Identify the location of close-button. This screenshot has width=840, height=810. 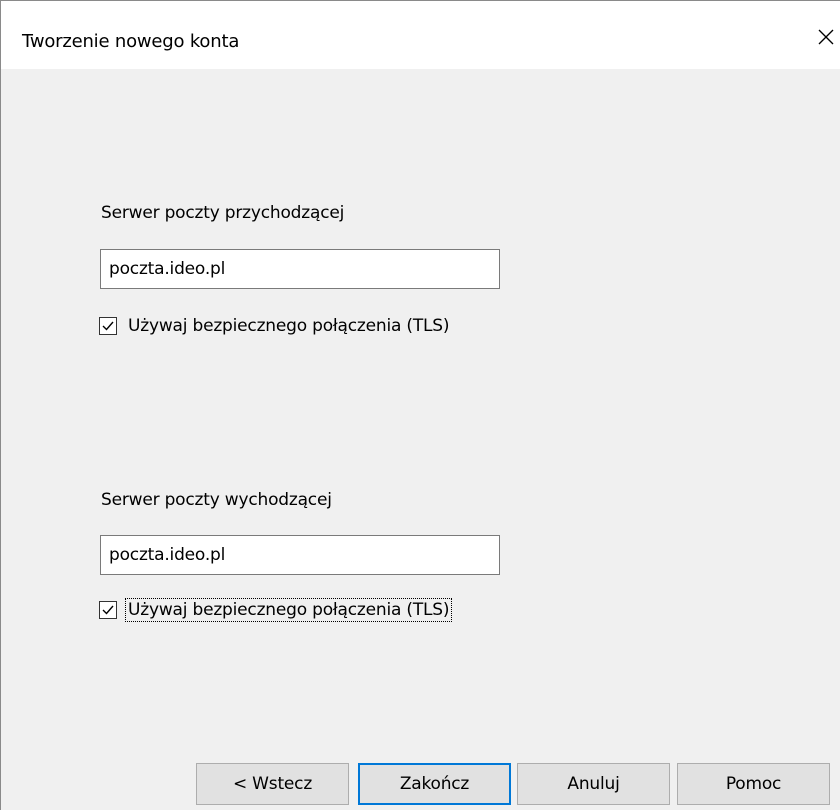
(818, 37).